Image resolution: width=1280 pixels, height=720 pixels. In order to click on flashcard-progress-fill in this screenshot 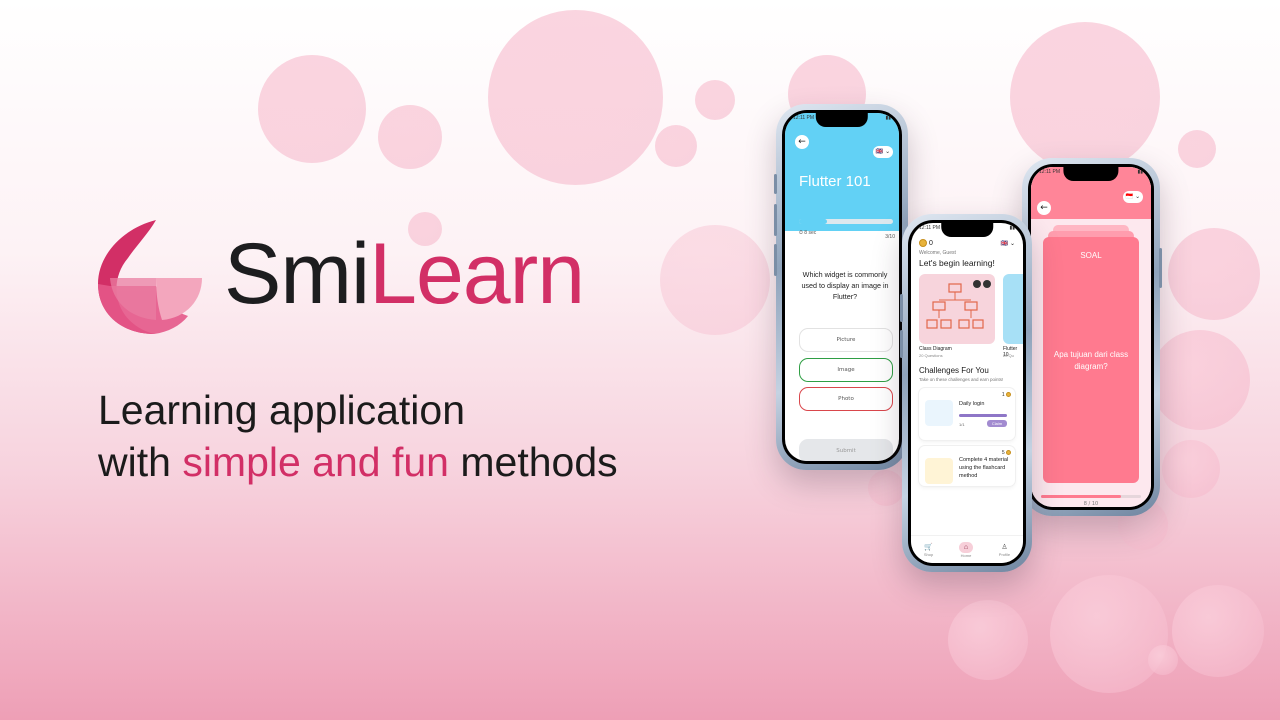, I will do `click(1081, 496)`.